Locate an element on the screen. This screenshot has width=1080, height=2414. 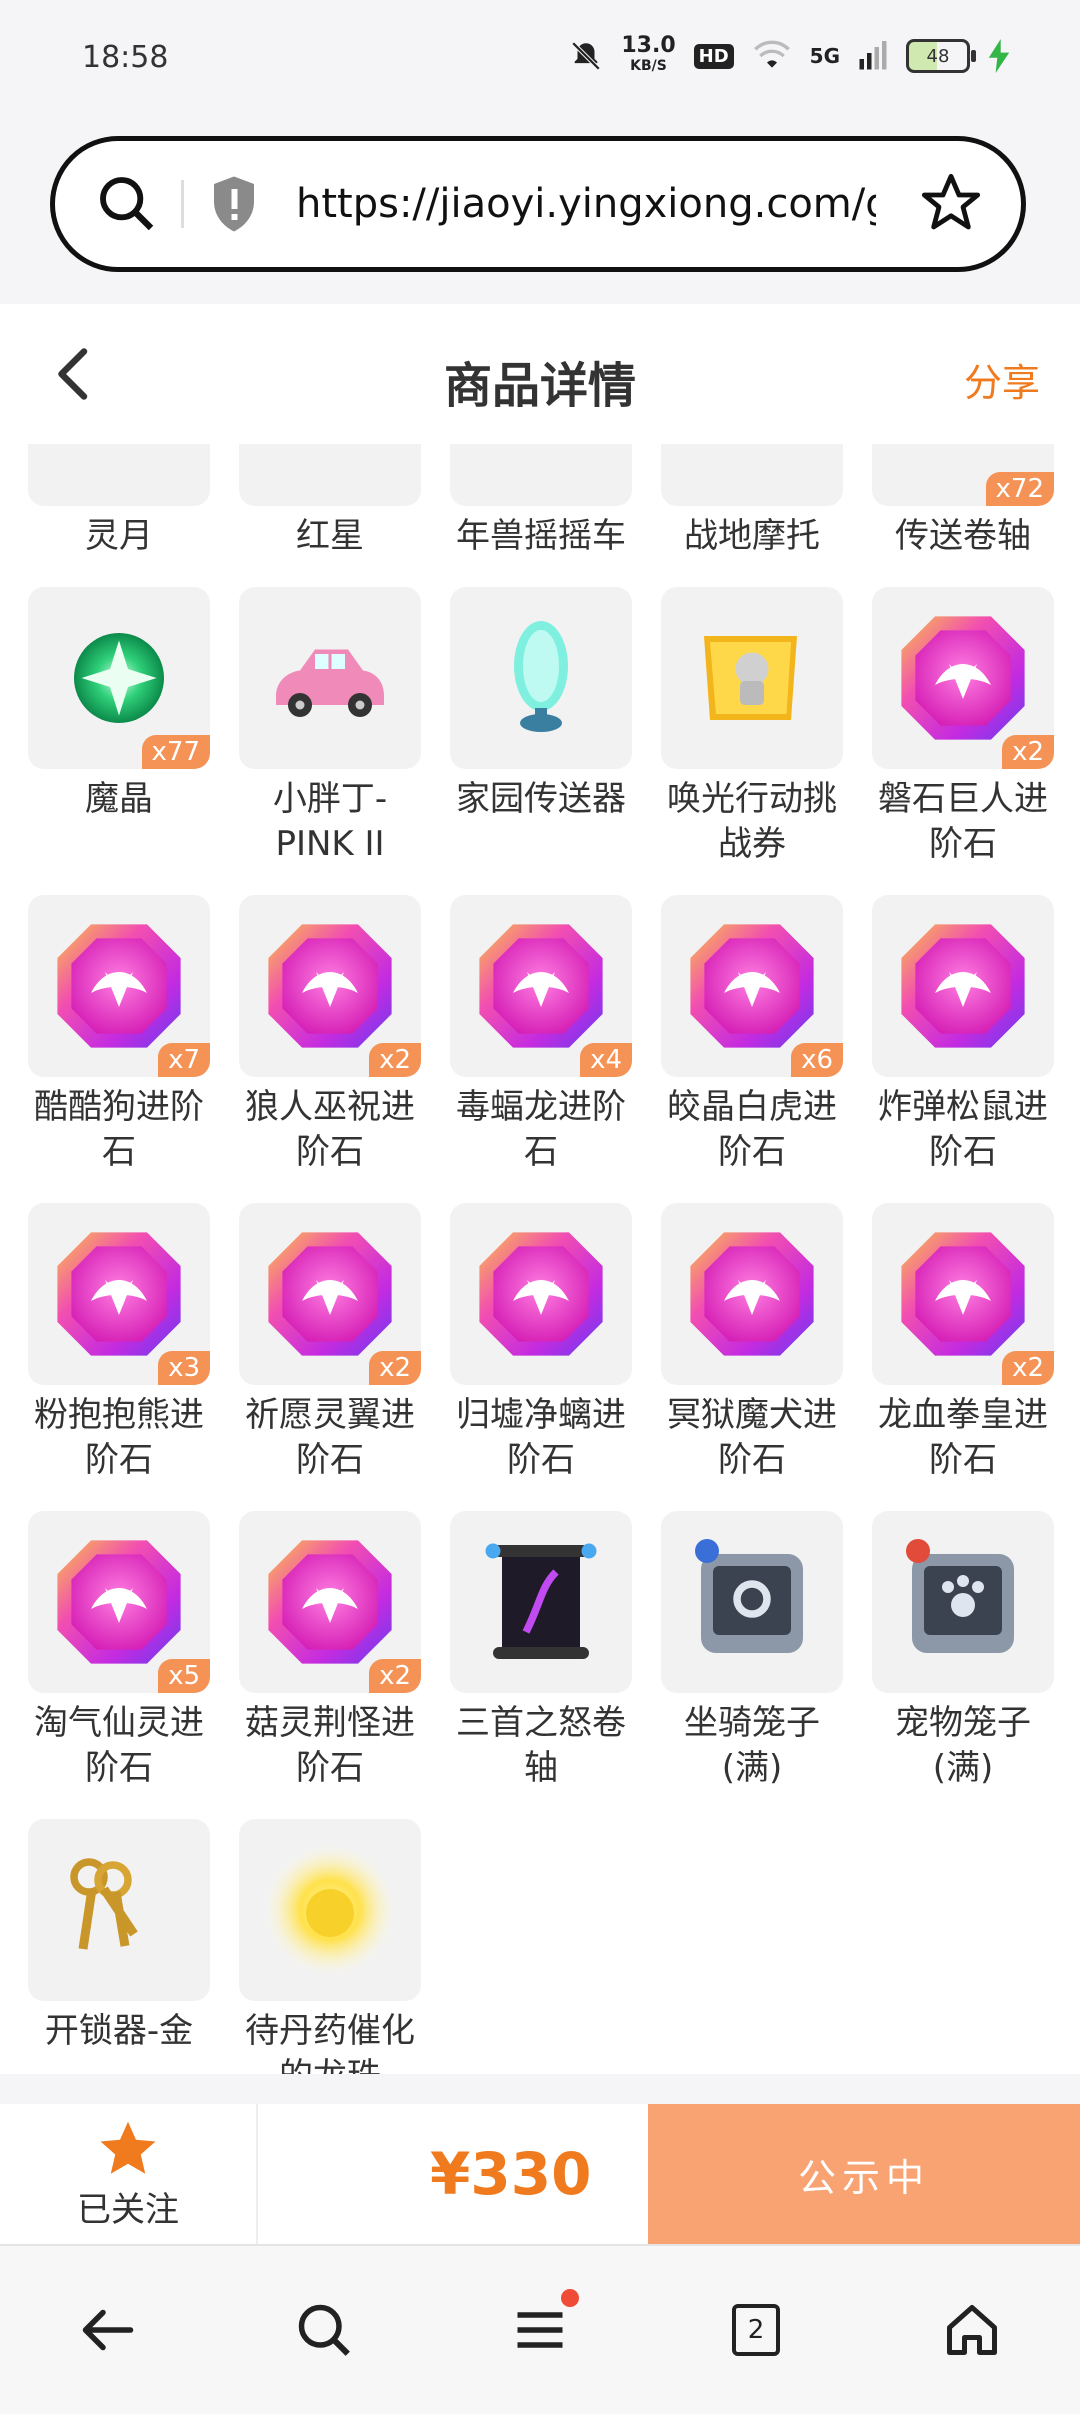
gem-item-icon: x6 is located at coordinates (752, 986).